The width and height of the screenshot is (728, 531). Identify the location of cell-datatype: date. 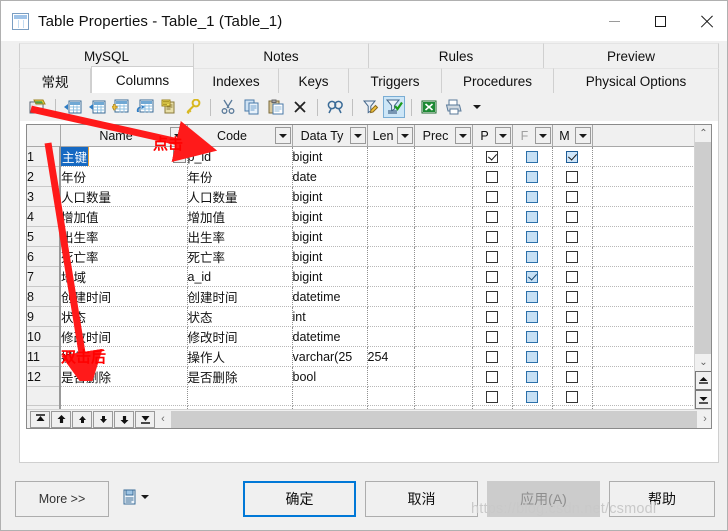
(330, 176).